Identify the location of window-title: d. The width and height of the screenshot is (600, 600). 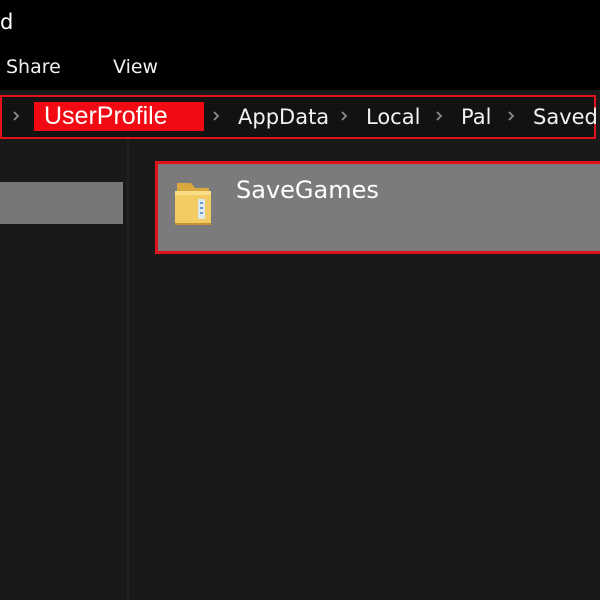
(7, 22).